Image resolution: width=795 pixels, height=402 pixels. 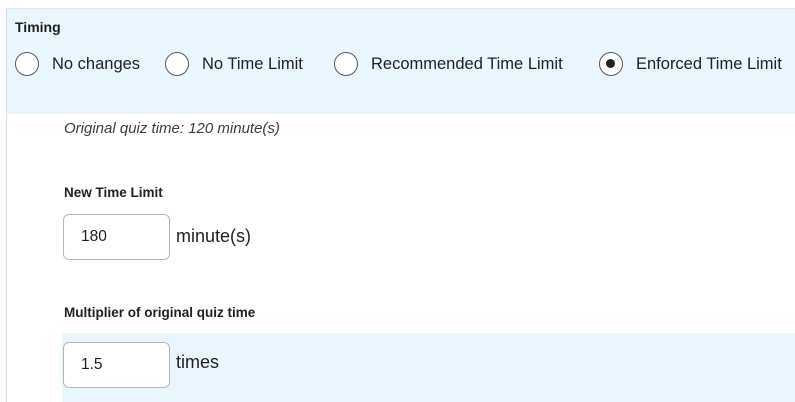 I want to click on new-time-limit-unit: minute(s), so click(x=214, y=236).